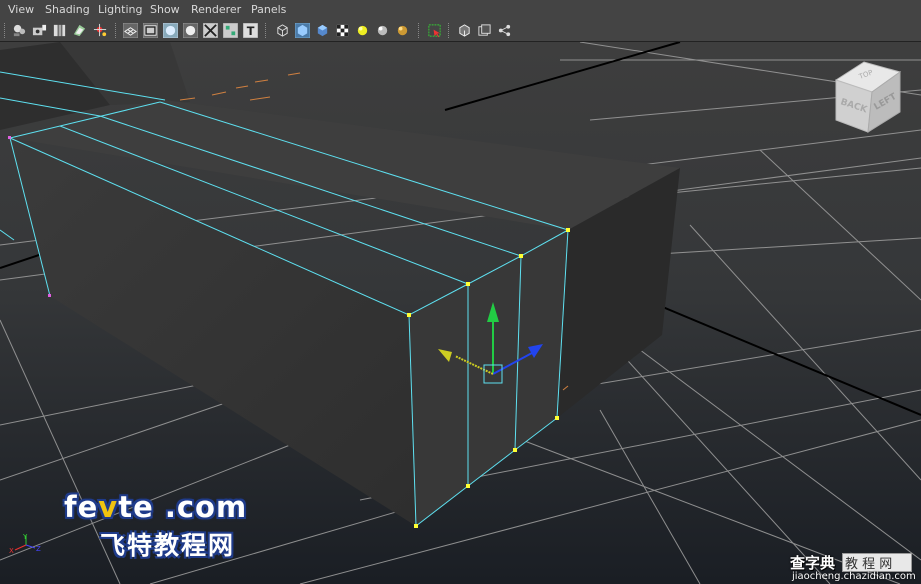 This screenshot has height=584, width=921. Describe the element at coordinates (869, 564) in the screenshot. I see `chazidian-box-text: 教 程 网` at that location.